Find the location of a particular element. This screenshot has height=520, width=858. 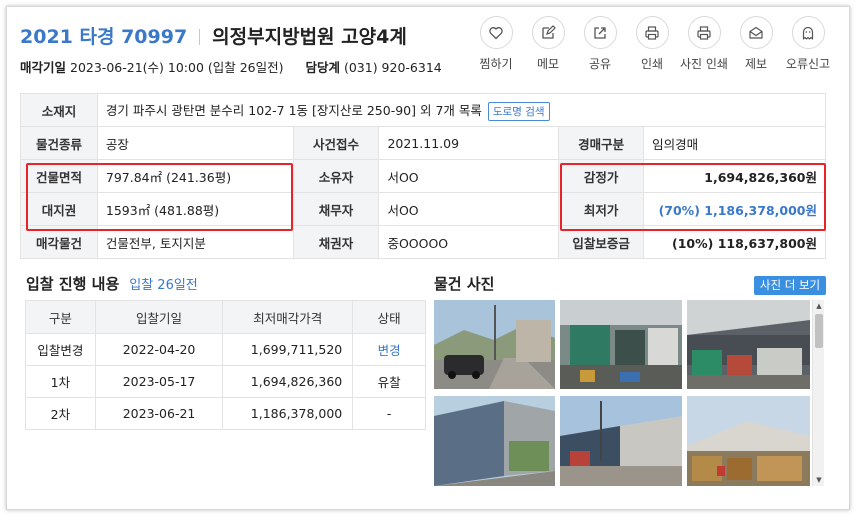

owner-value: 서OO is located at coordinates (469, 176).